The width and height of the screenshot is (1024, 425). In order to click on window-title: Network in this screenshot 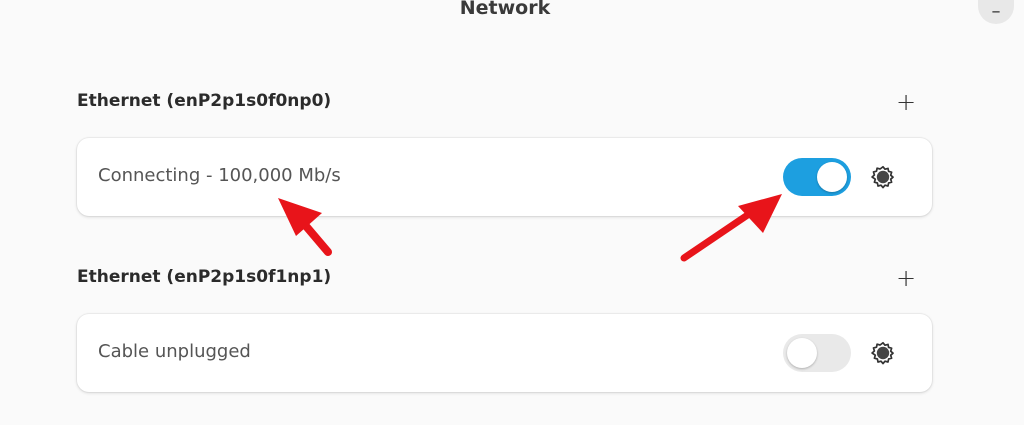, I will do `click(505, 9)`.